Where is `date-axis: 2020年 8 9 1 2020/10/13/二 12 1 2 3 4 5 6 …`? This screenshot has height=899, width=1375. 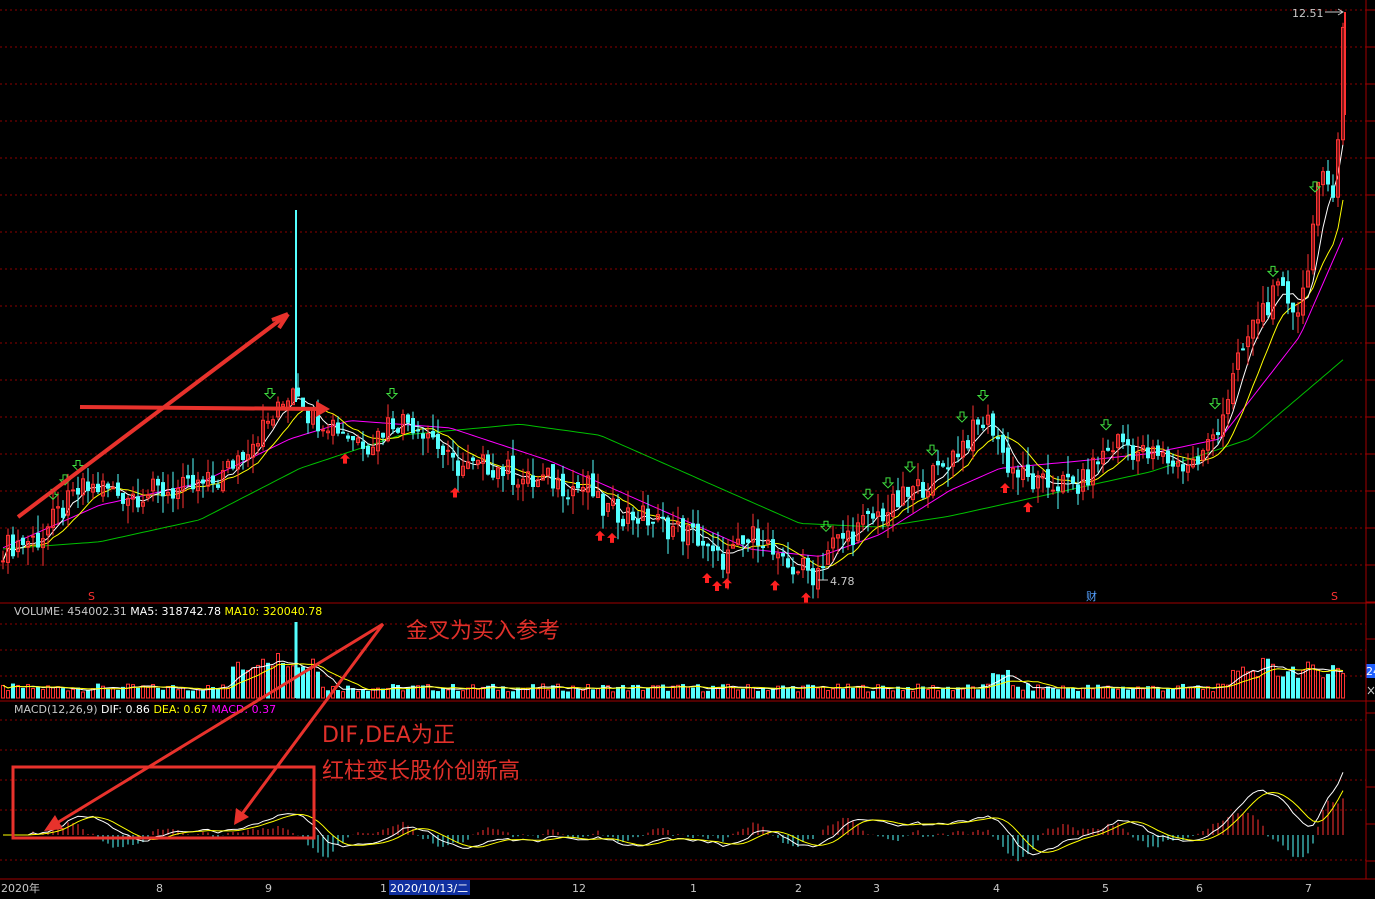 date-axis: 2020年 8 9 1 2020/10/13/二 12 1 2 3 4 5 6 … is located at coordinates (656, 887).